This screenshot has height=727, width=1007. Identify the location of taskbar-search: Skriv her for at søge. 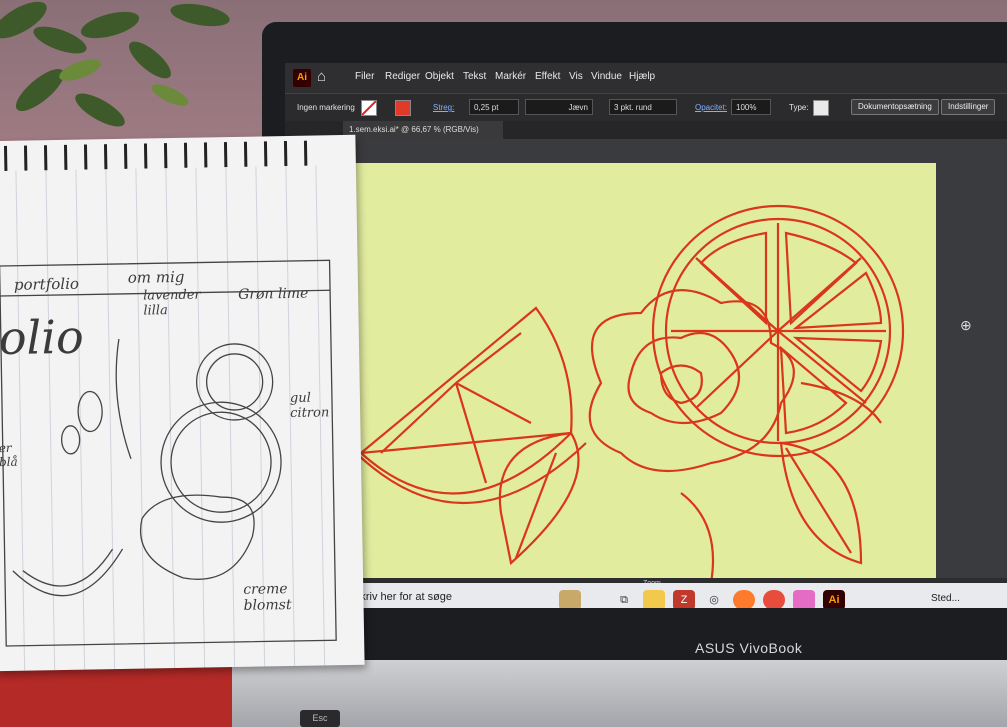
(402, 597).